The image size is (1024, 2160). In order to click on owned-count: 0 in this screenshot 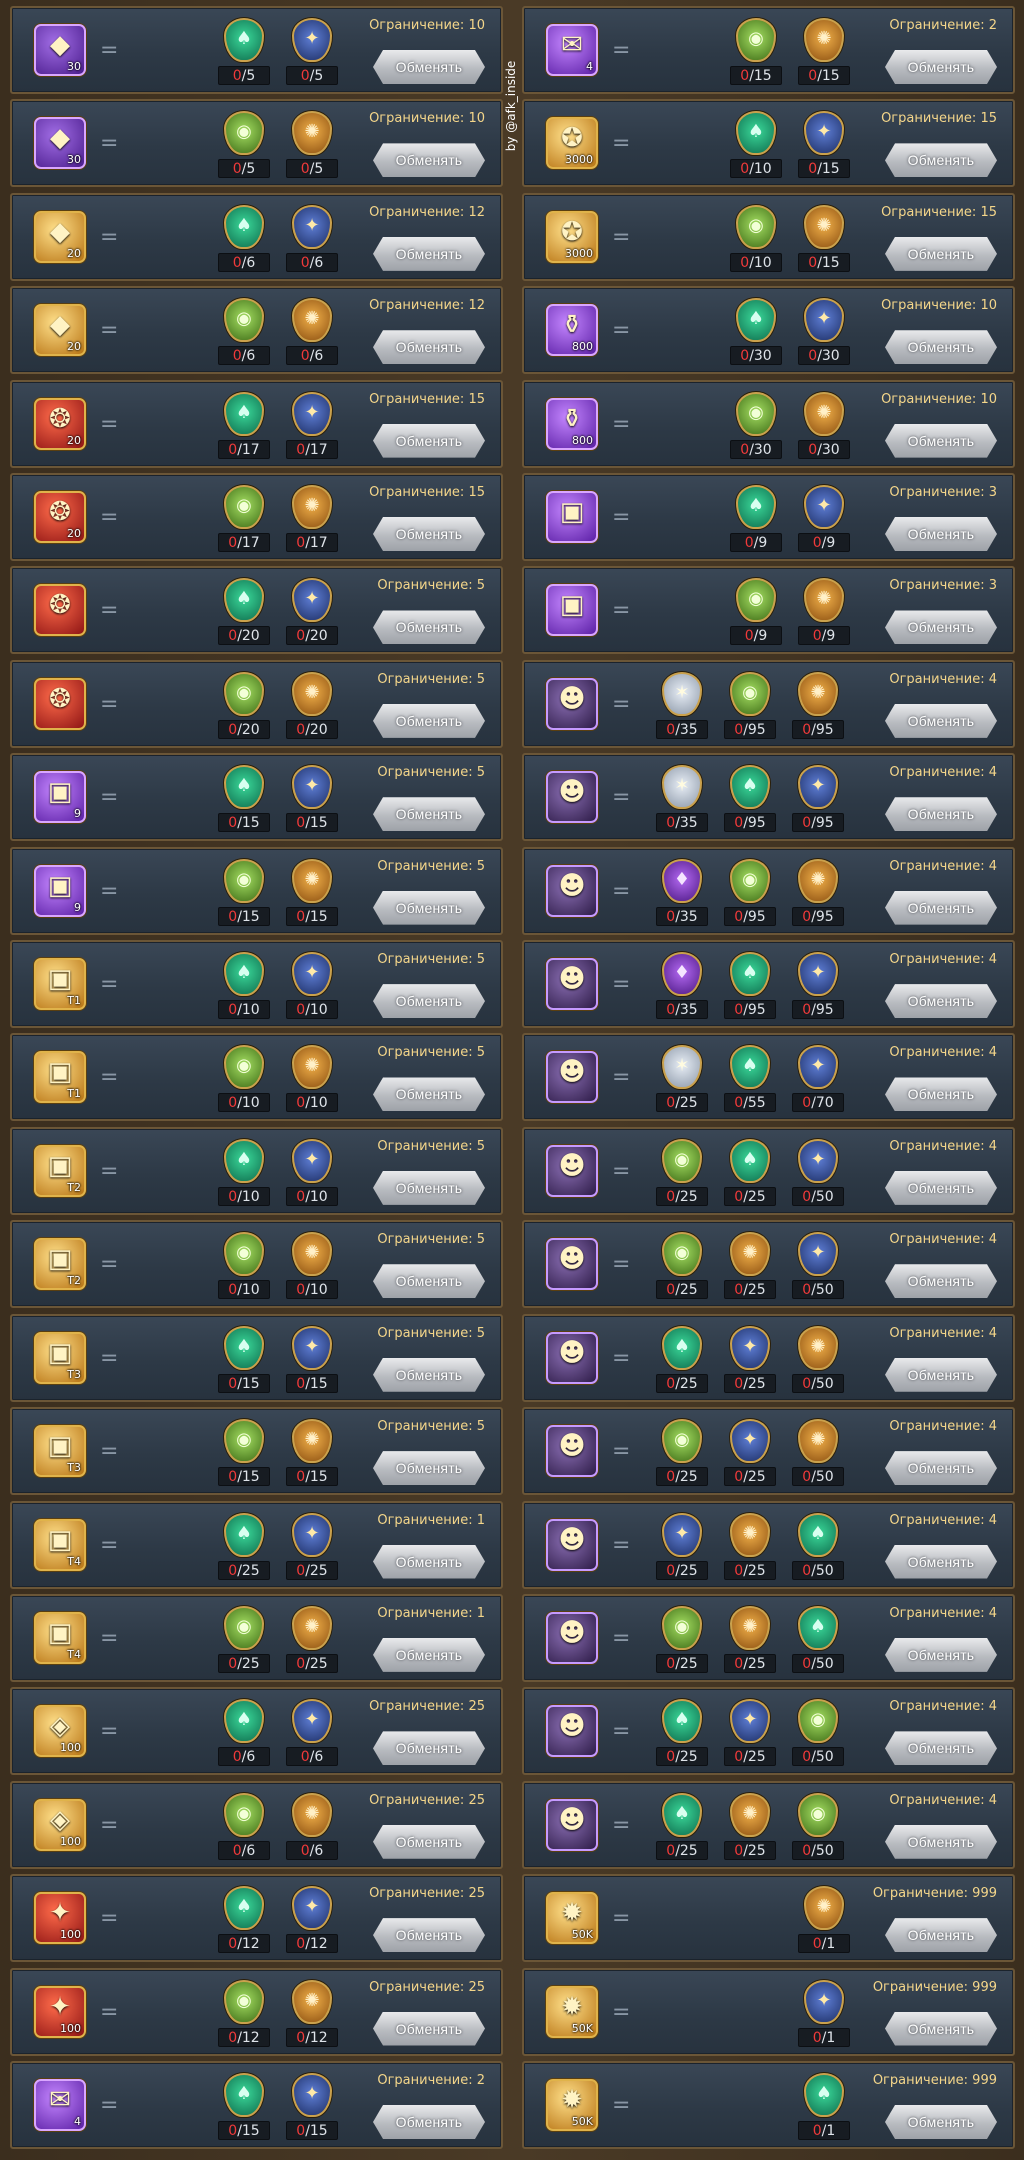, I will do `click(237, 356)`.